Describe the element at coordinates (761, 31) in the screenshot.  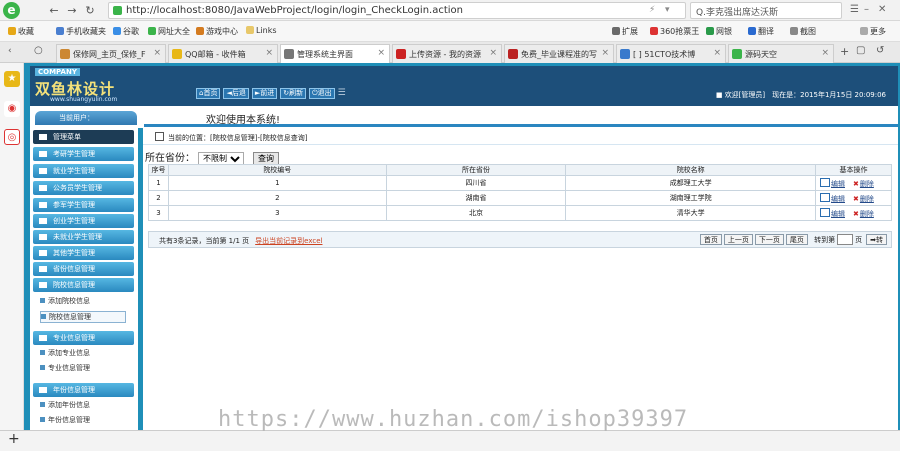
I see `translate-button: 翻译` at that location.